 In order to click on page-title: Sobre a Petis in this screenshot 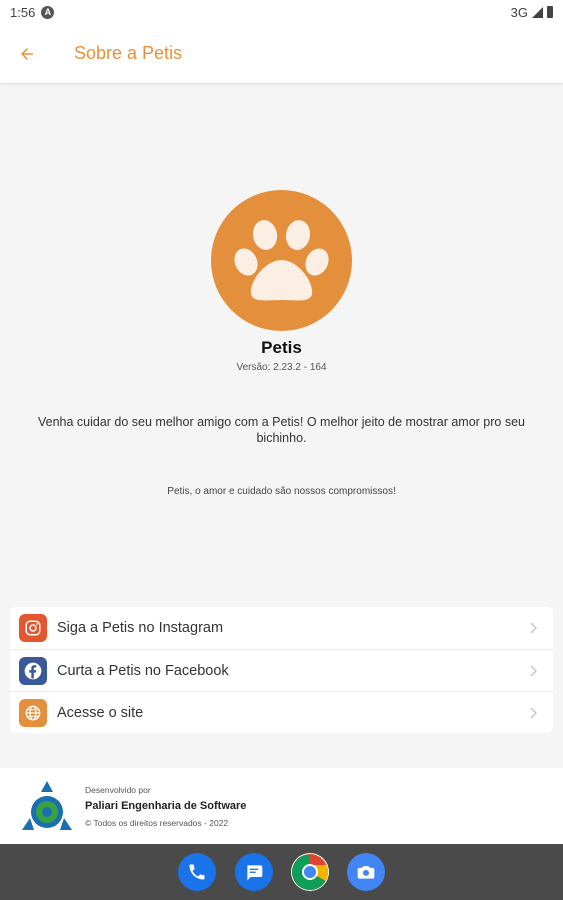, I will do `click(128, 53)`.